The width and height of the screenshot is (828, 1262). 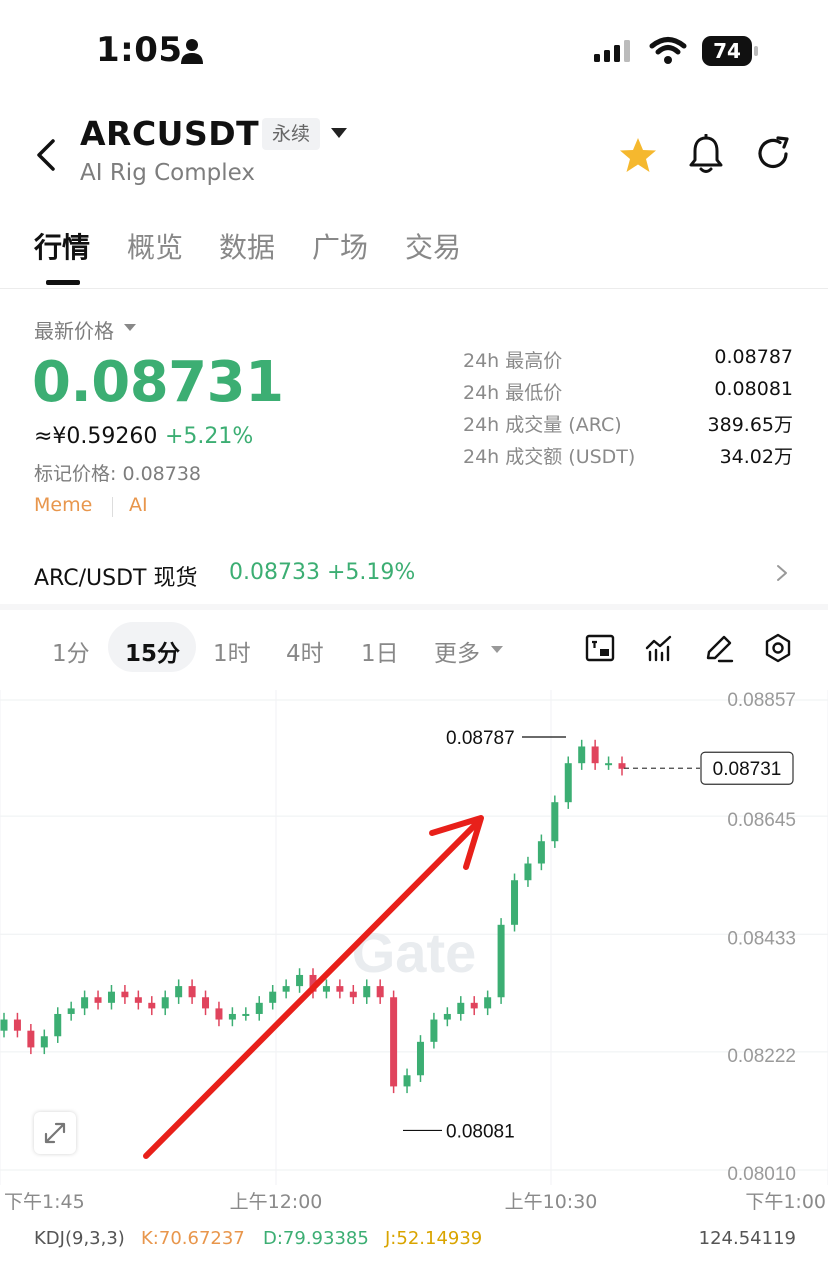 What do you see at coordinates (706, 154) in the screenshot?
I see `bell-icon` at bounding box center [706, 154].